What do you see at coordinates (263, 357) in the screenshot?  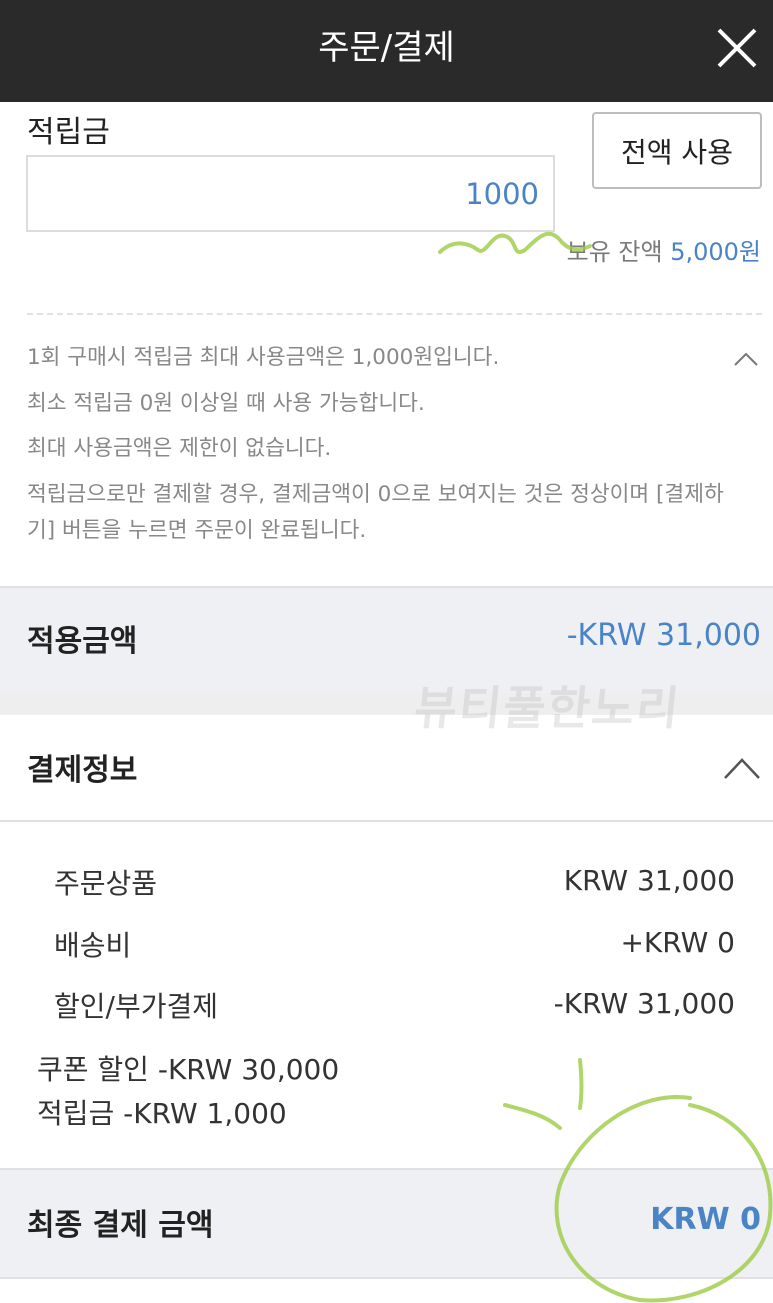 I see `notice-line: 1회 구매시 적립금 최대 사용금액은 1,000원입니다.` at bounding box center [263, 357].